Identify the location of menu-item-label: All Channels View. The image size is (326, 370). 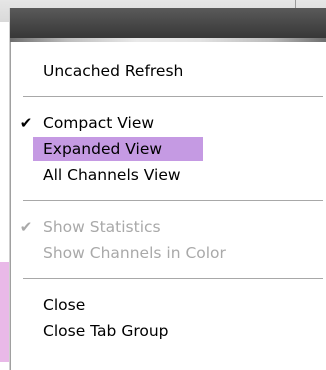
(112, 175).